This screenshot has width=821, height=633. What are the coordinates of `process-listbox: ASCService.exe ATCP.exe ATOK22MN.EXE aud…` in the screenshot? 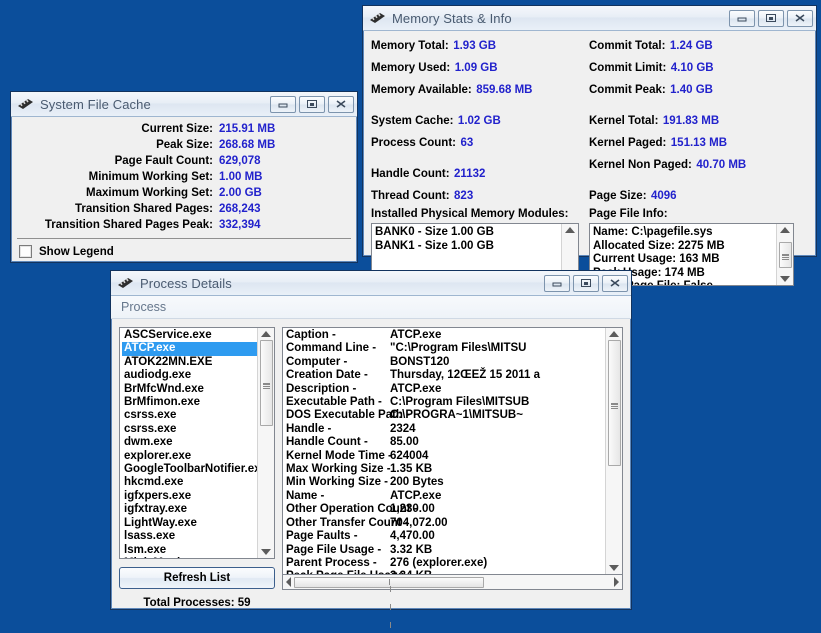 It's located at (197, 443).